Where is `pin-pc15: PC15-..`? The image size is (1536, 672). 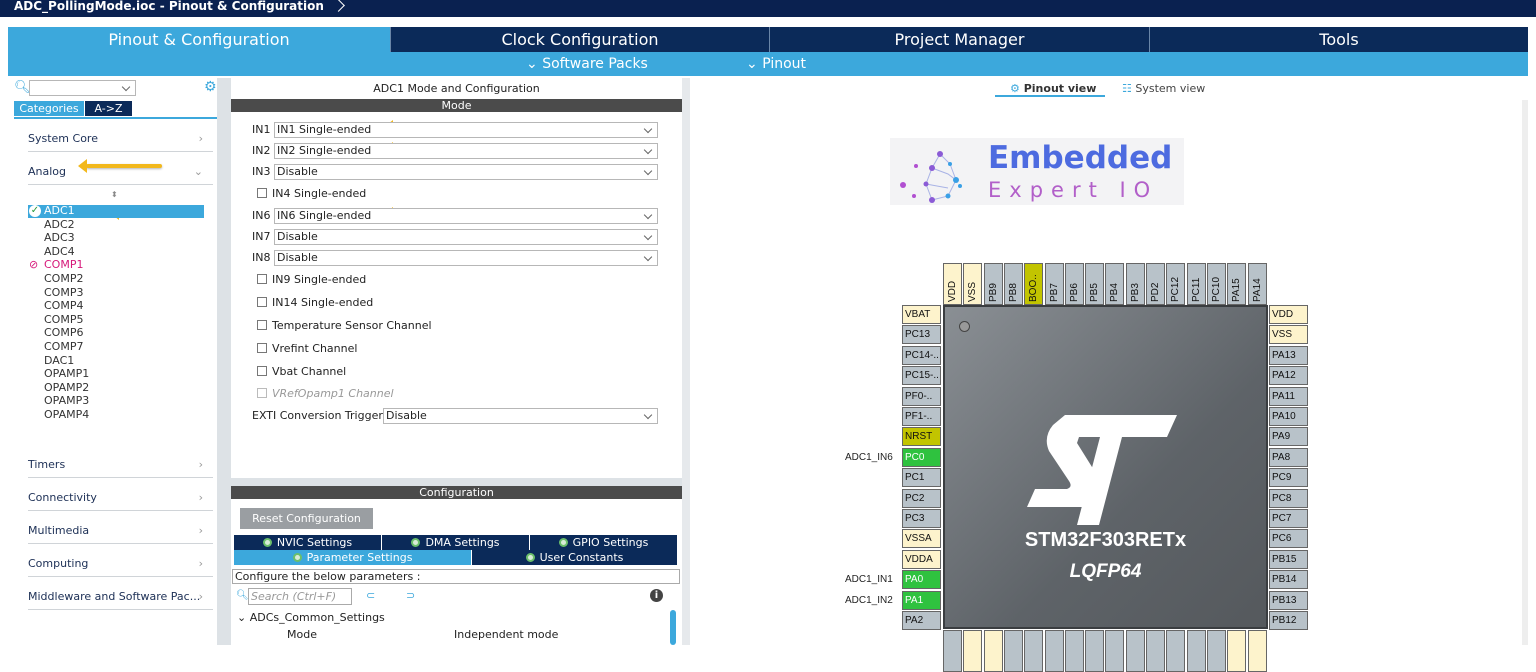 pin-pc15: PC15-.. is located at coordinates (921, 376).